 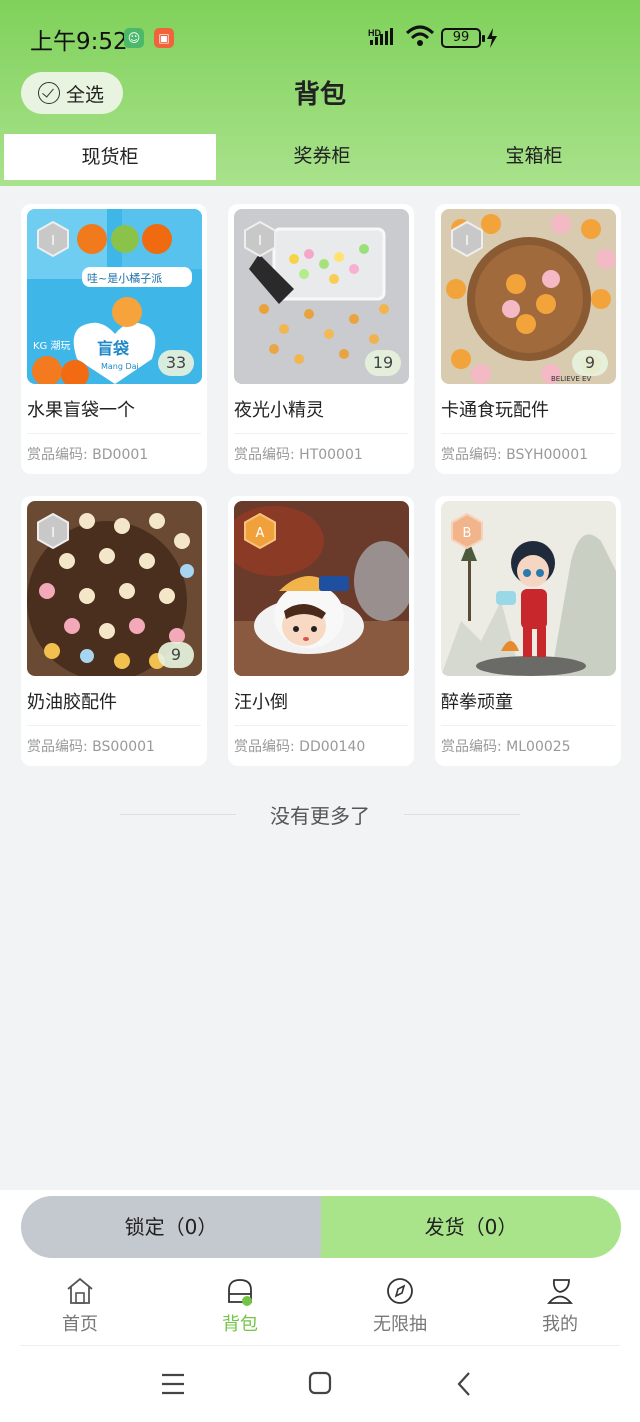 I want to click on lock-button: 锁定（0）, so click(x=171, y=1227).